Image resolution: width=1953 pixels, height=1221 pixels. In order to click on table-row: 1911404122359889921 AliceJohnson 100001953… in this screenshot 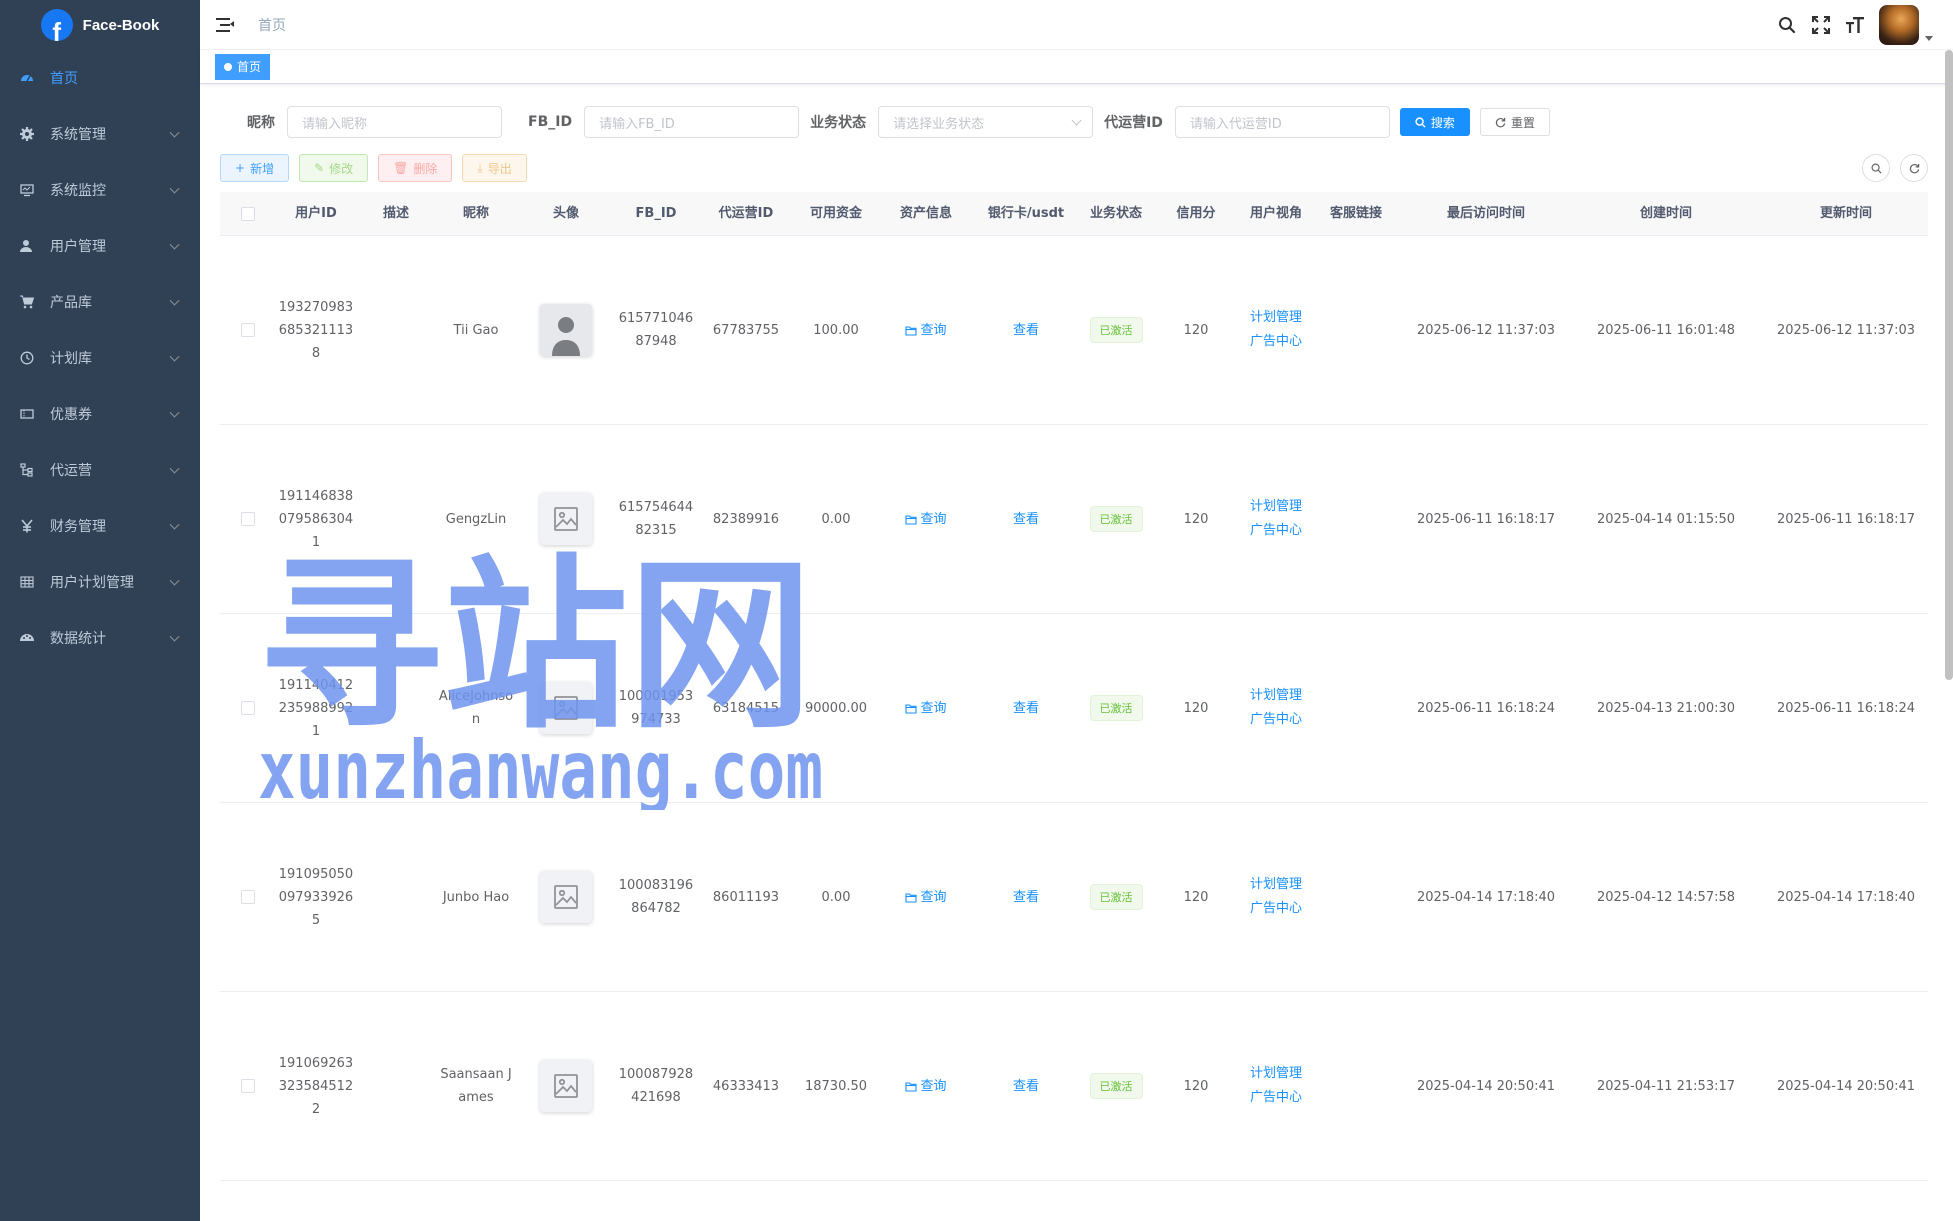, I will do `click(1074, 708)`.